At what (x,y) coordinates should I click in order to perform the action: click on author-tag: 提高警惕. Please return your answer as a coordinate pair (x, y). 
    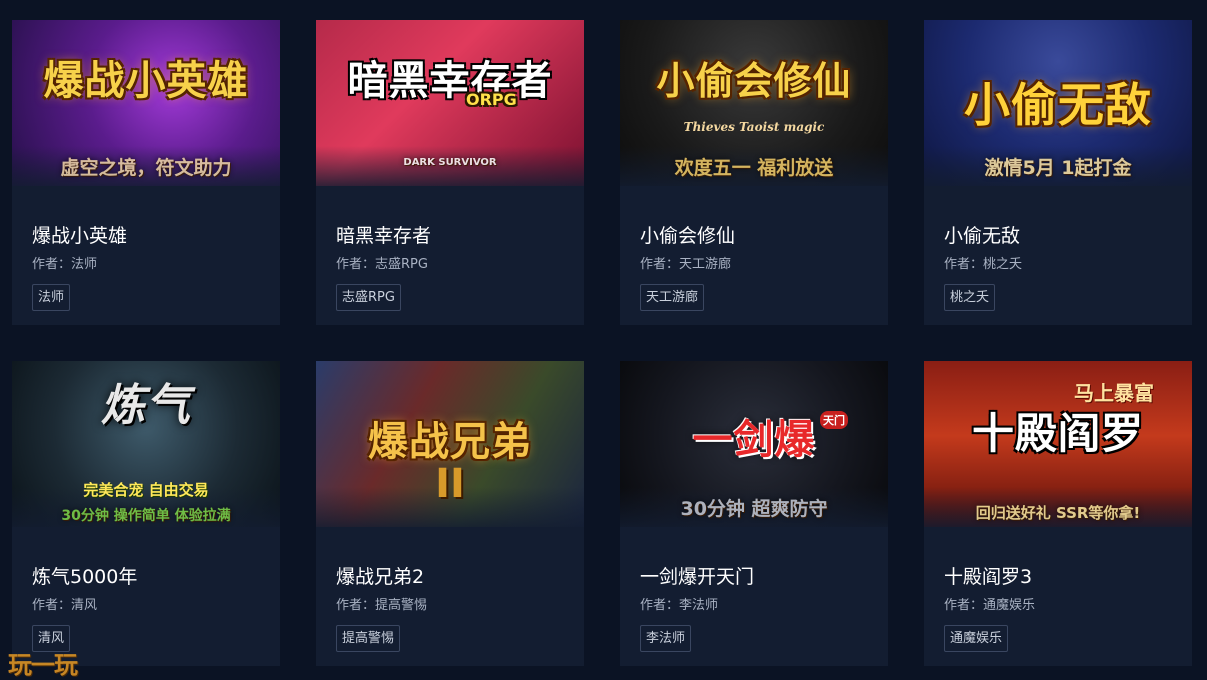
    Looking at the image, I should click on (368, 638).